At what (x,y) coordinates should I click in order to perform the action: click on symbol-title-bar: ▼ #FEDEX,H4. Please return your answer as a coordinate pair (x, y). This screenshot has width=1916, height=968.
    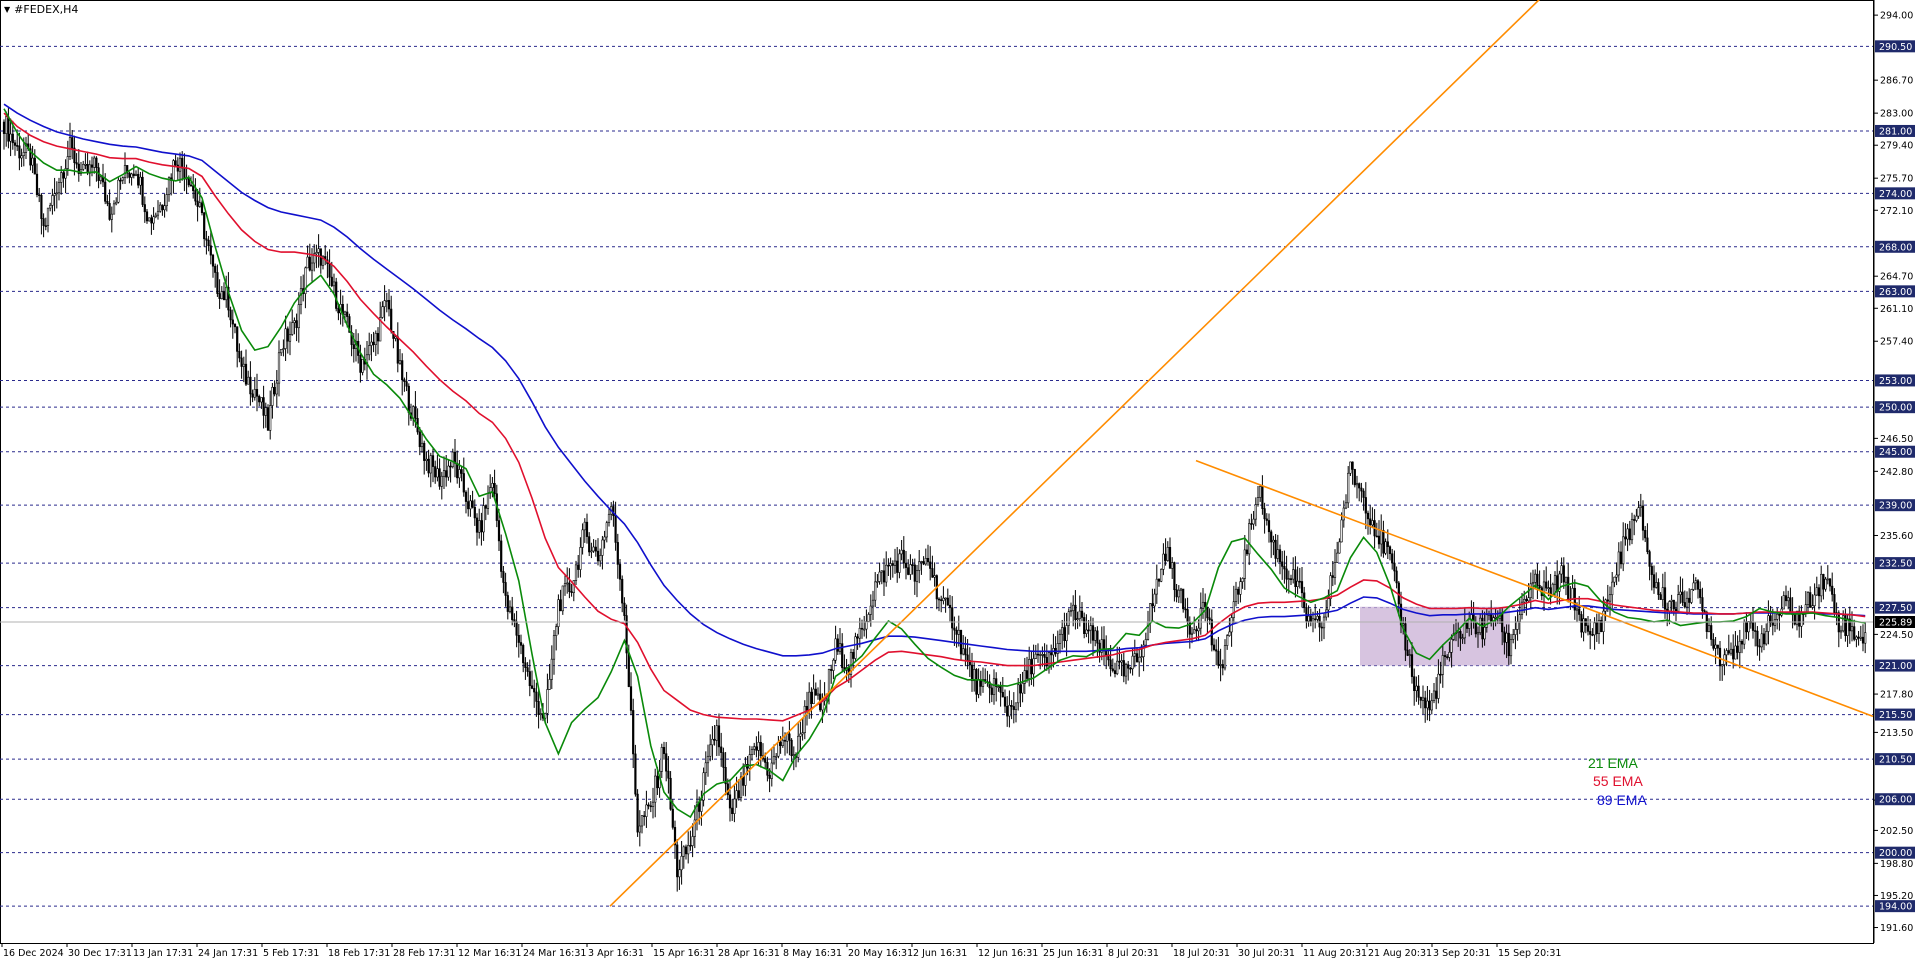
    Looking at the image, I should click on (41, 9).